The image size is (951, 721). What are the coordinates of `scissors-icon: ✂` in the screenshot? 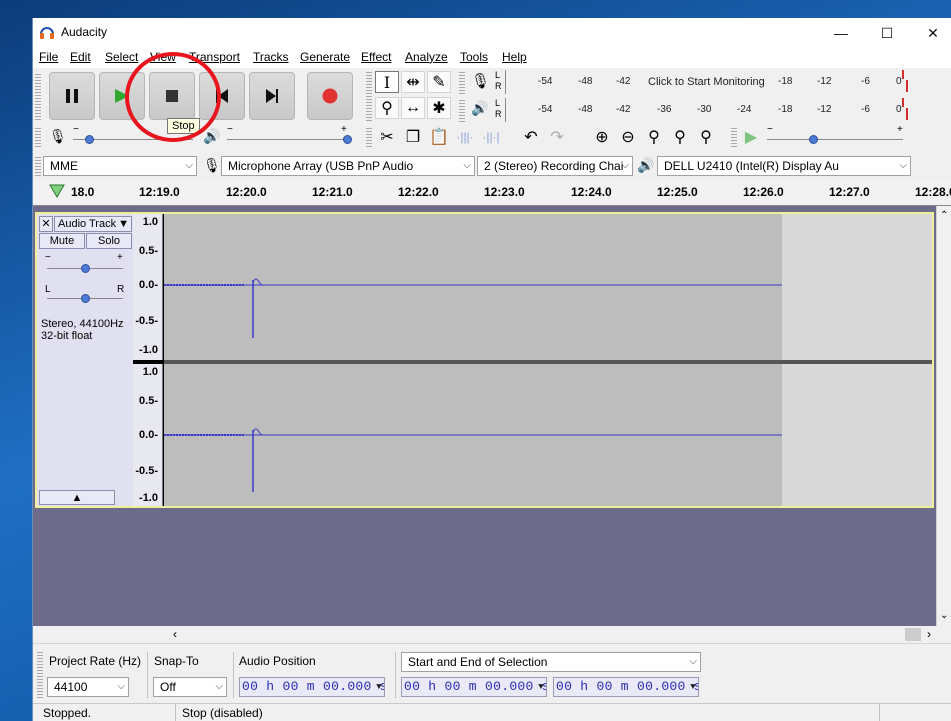 It's located at (387, 137).